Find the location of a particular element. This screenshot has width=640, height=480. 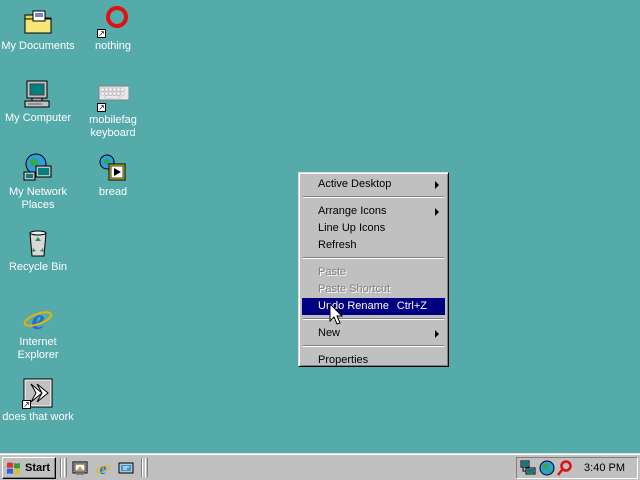

desktop-icon-label: nothing is located at coordinates (113, 46).